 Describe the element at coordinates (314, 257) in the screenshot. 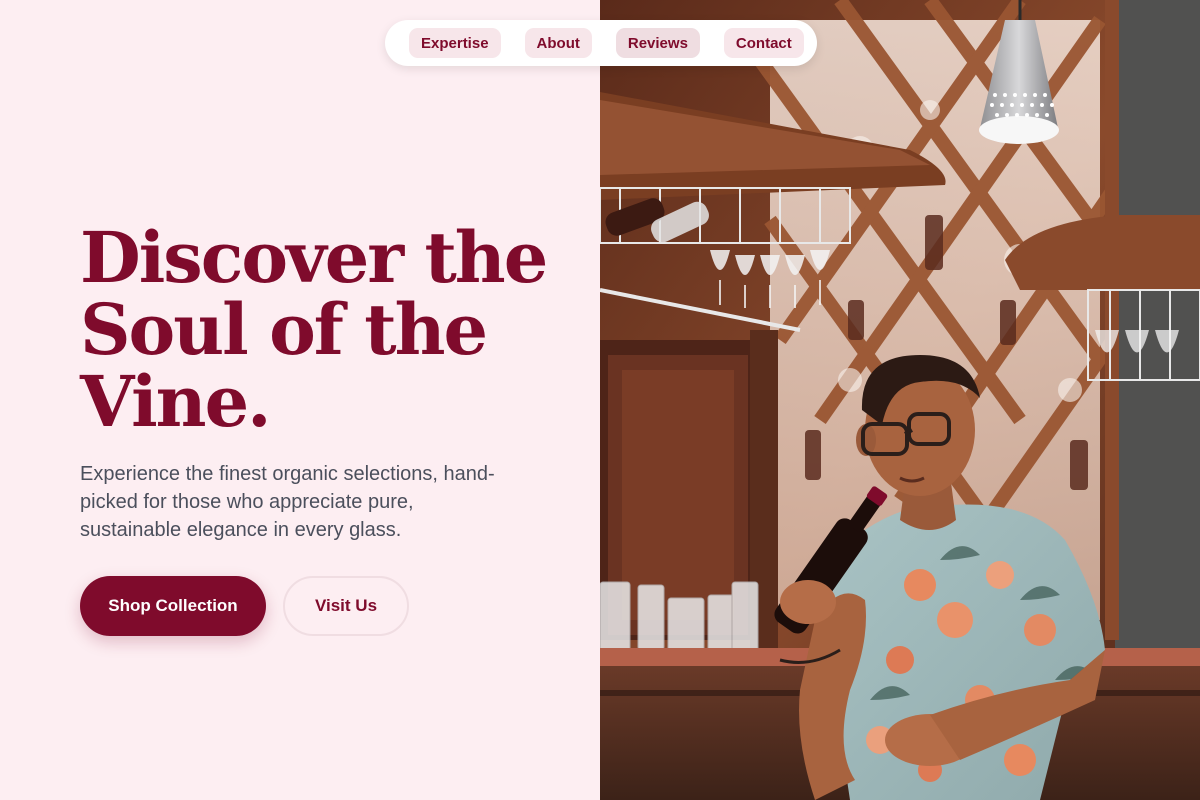

I see `headline-line-1: Discover the` at that location.